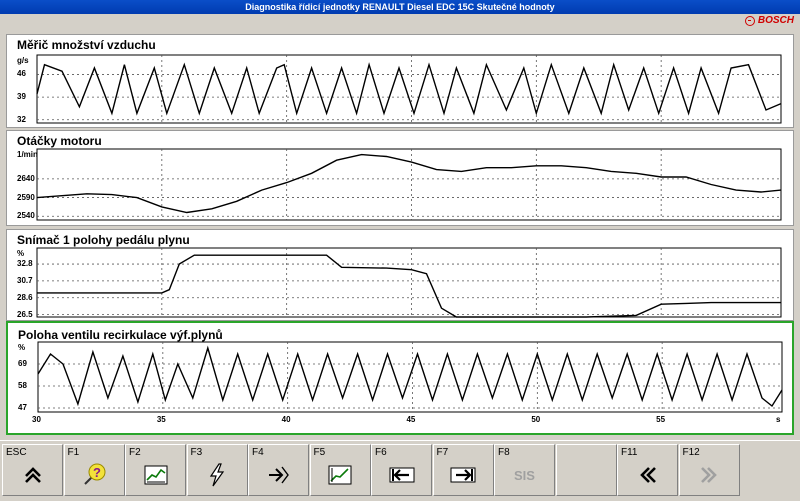  I want to click on graph-select-icon, so click(340, 475).